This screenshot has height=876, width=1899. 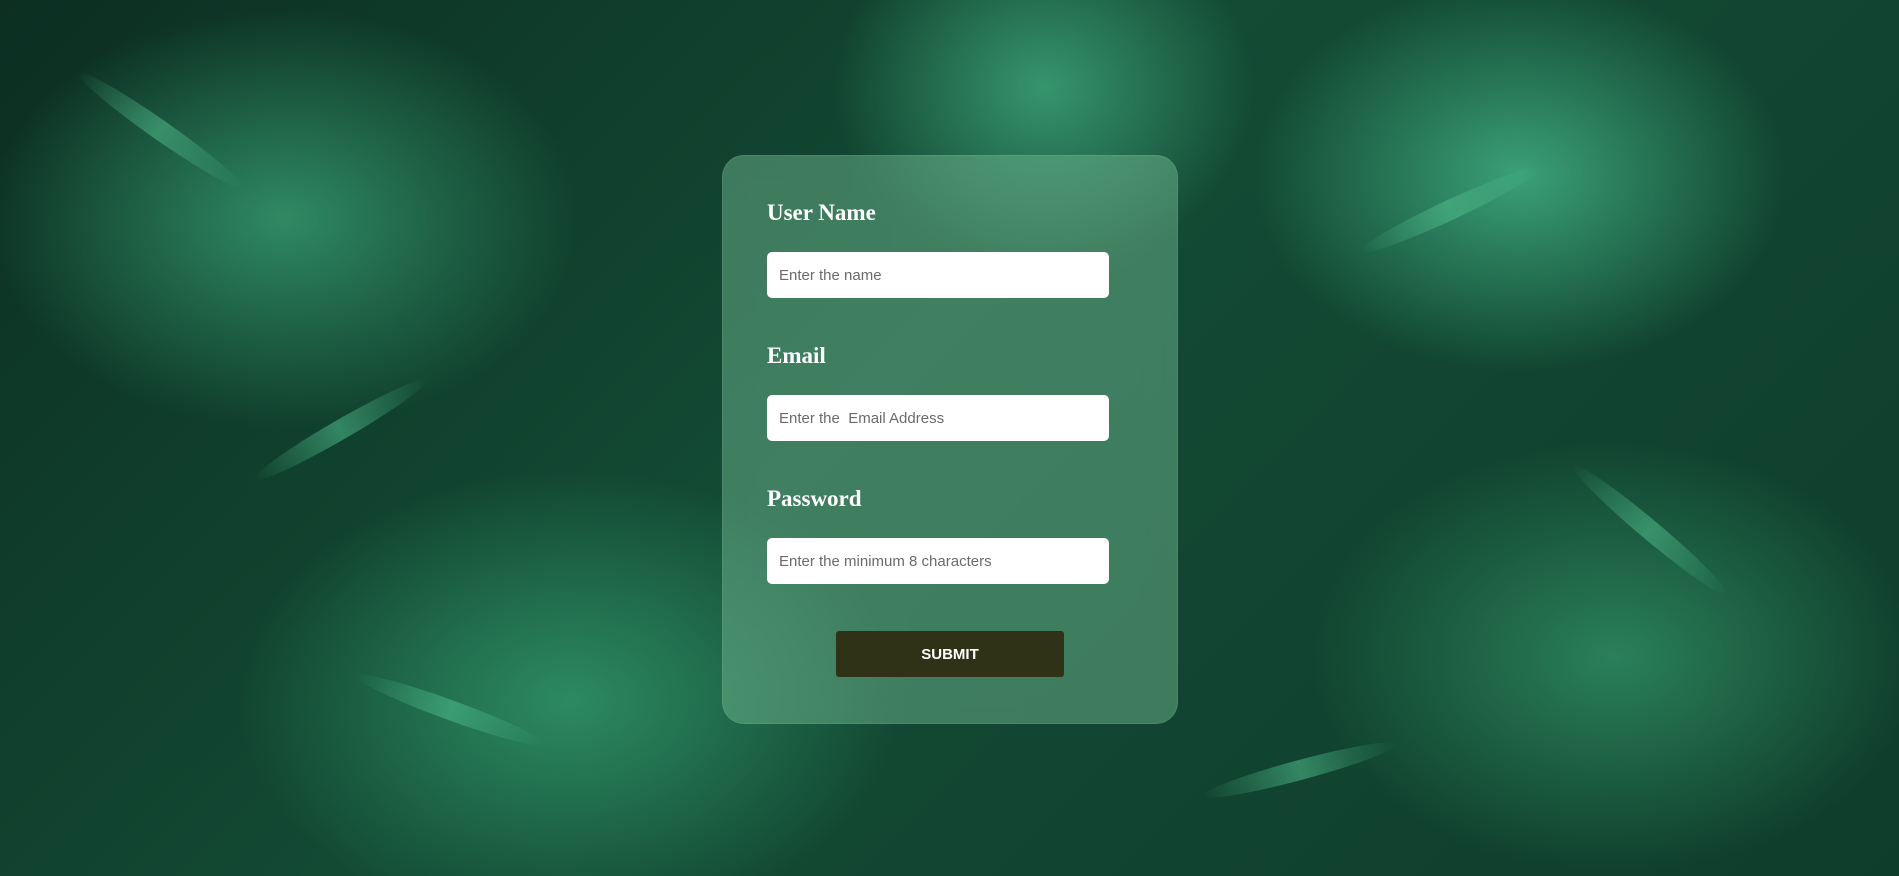 I want to click on password-input, so click(x=938, y=561).